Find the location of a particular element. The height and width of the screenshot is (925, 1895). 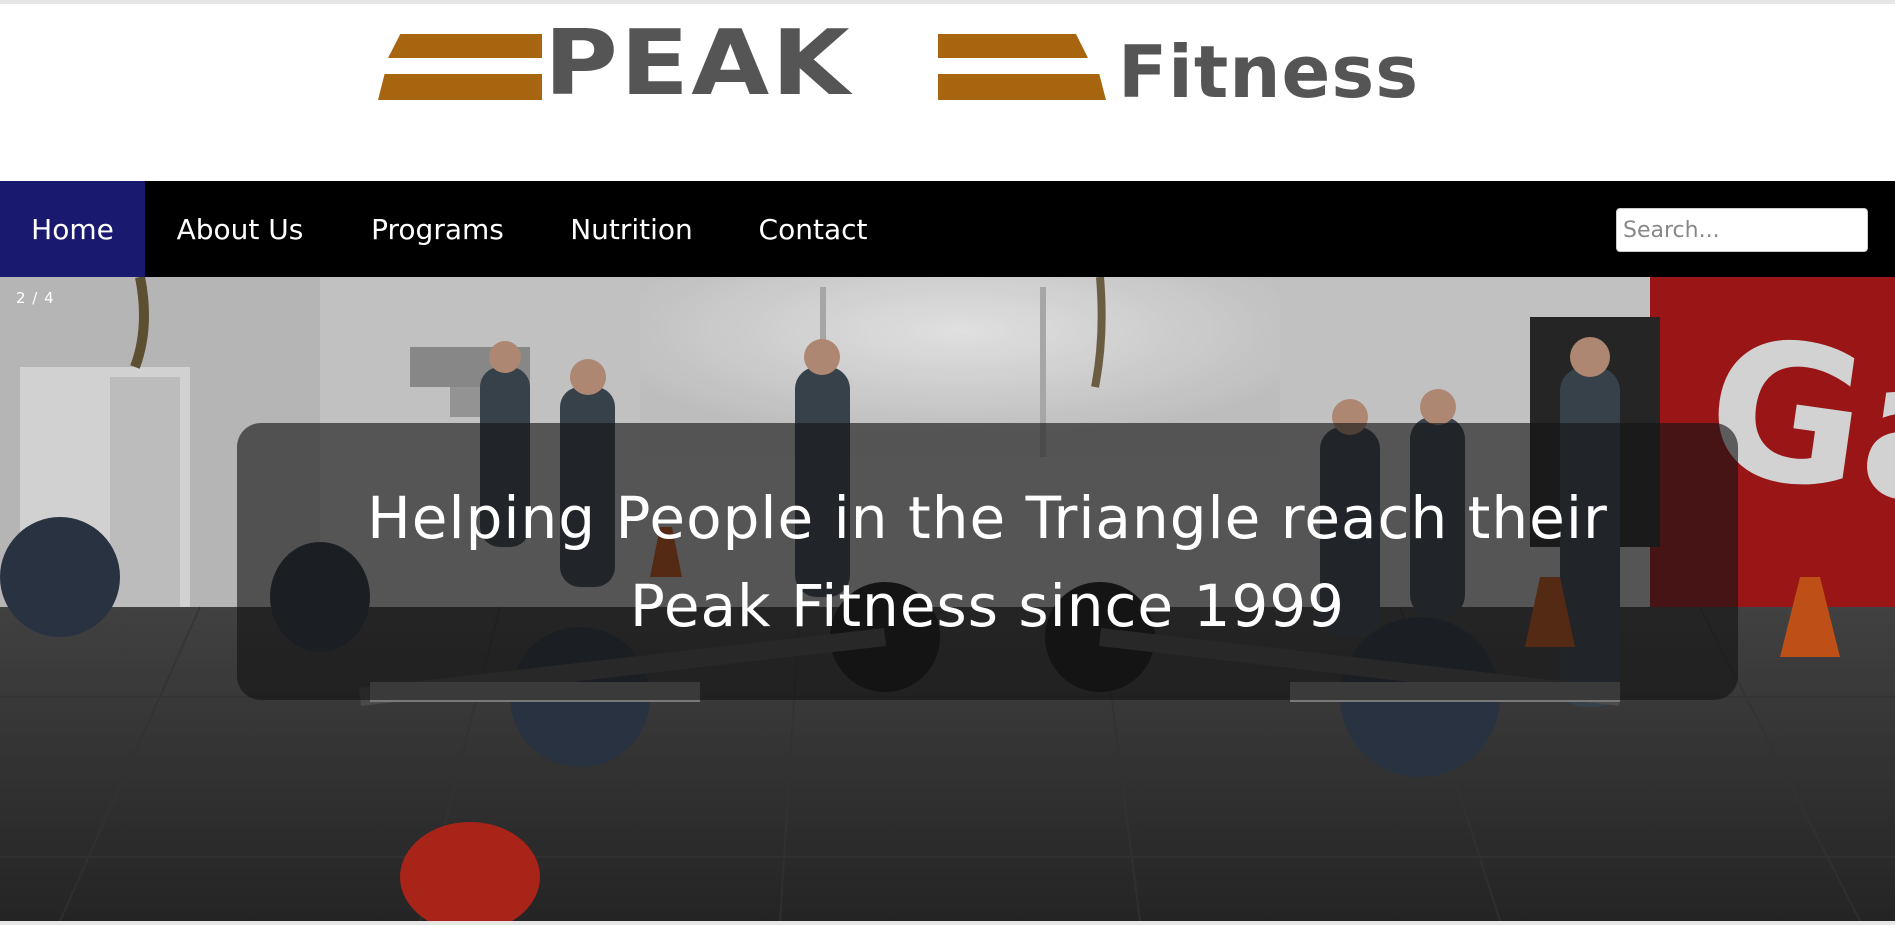

logo-bar-left-top is located at coordinates (465, 46).